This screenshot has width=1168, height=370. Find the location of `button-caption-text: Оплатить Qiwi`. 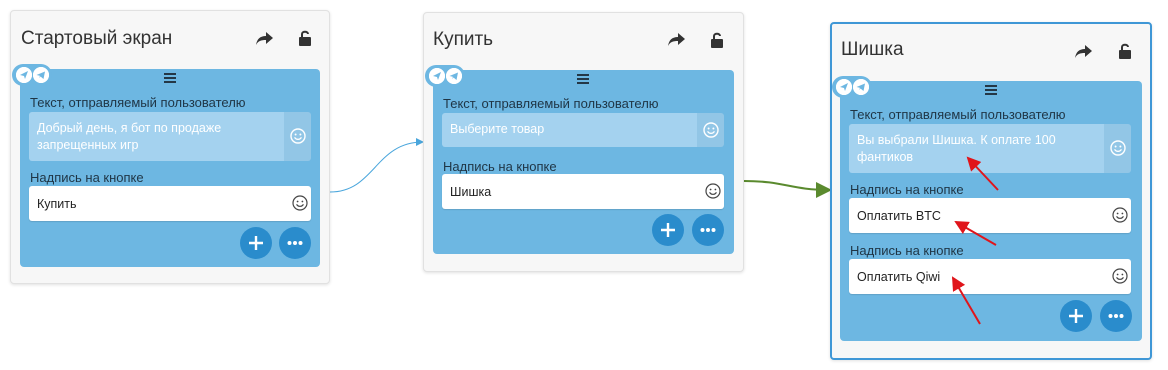

button-caption-text: Оплатить Qiwi is located at coordinates (899, 277).